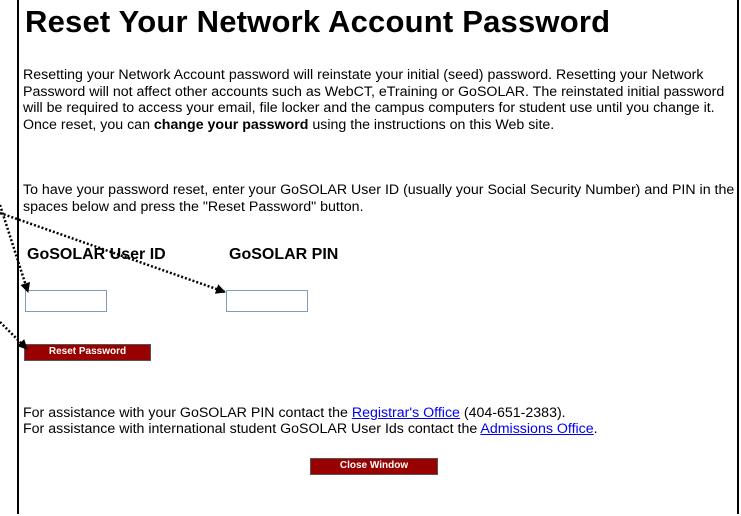 This screenshot has width=741, height=516. Describe the element at coordinates (15, 248) in the screenshot. I see `arrow-to-user-id` at that location.